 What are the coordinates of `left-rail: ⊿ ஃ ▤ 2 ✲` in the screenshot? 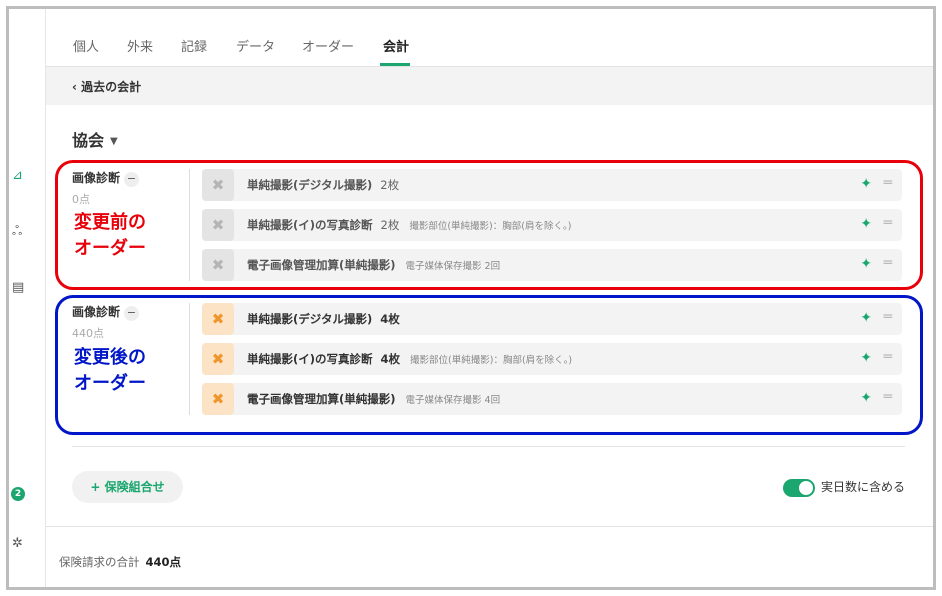 It's located at (27, 298).